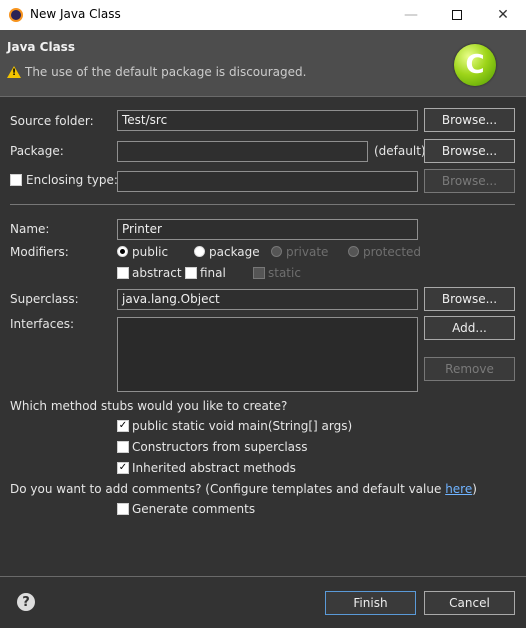  What do you see at coordinates (157, 273) in the screenshot?
I see `abstract-label: abstract` at bounding box center [157, 273].